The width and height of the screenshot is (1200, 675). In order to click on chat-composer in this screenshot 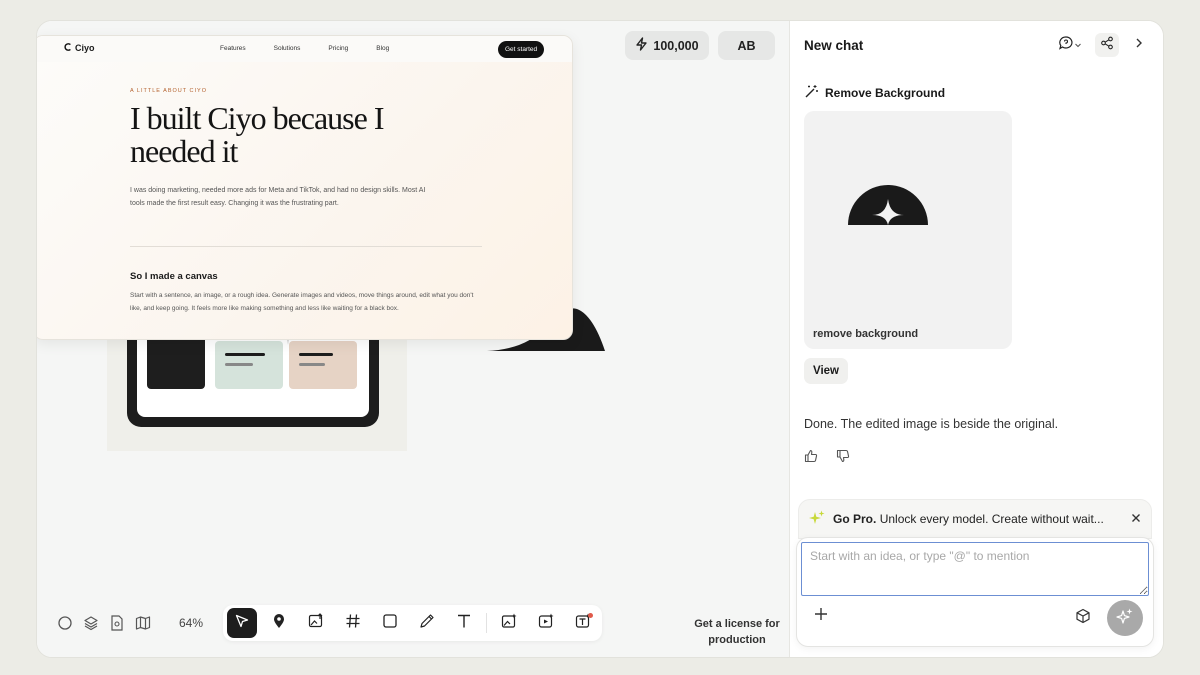, I will do `click(975, 592)`.